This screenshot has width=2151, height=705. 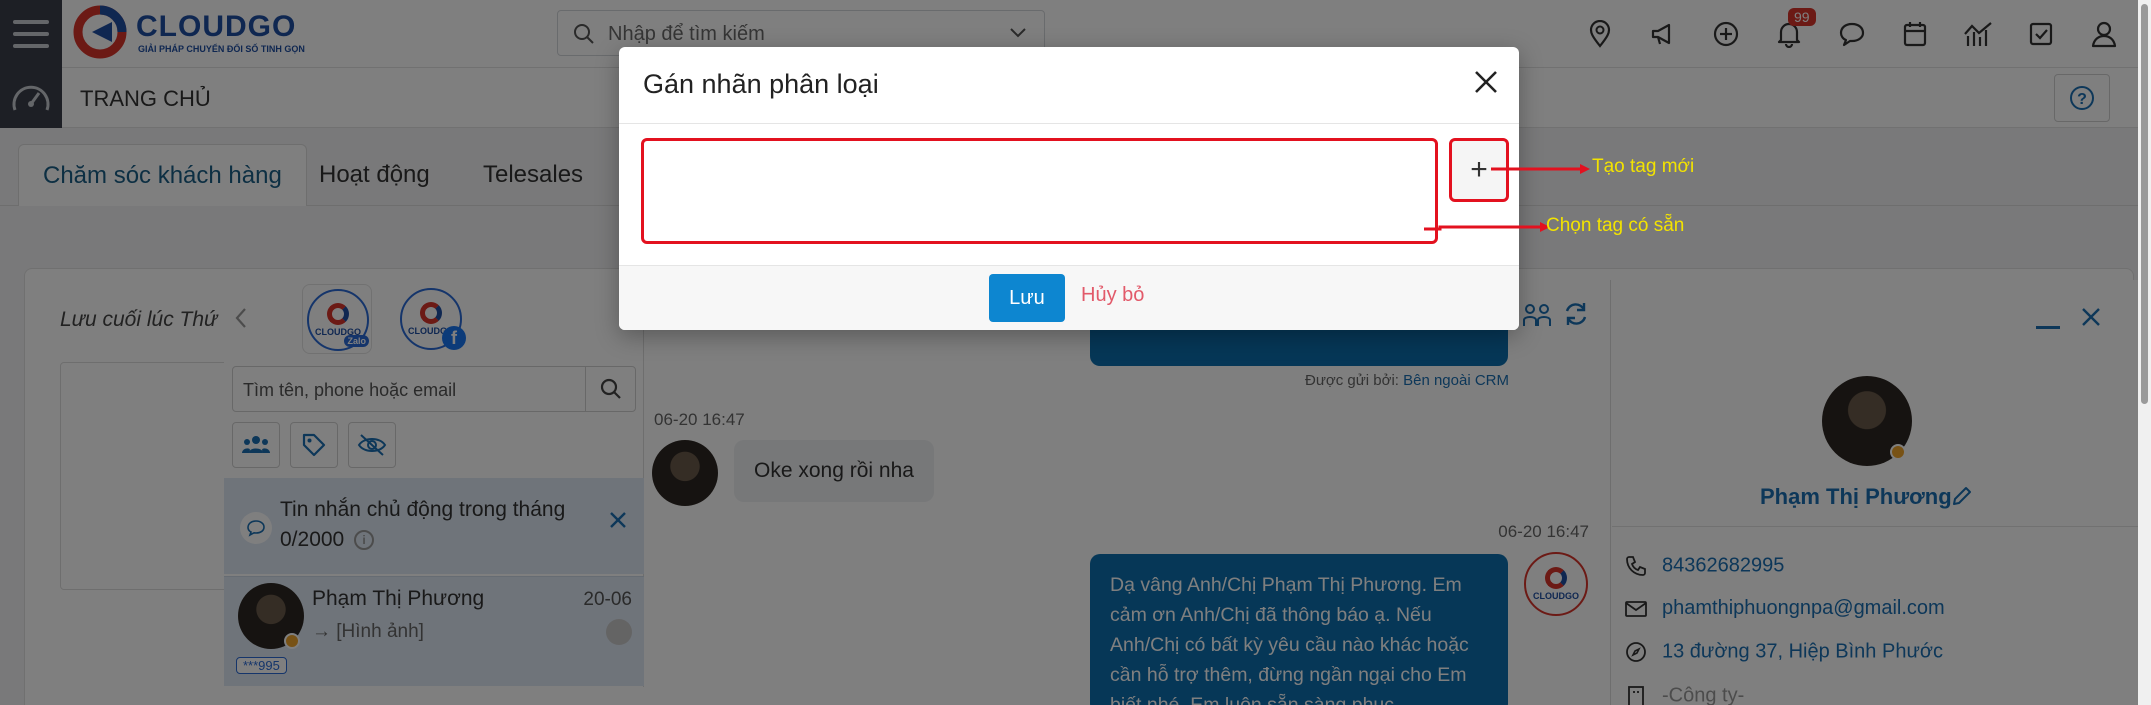 I want to click on dialog-title: Gán nhãn phân loại, so click(x=761, y=84).